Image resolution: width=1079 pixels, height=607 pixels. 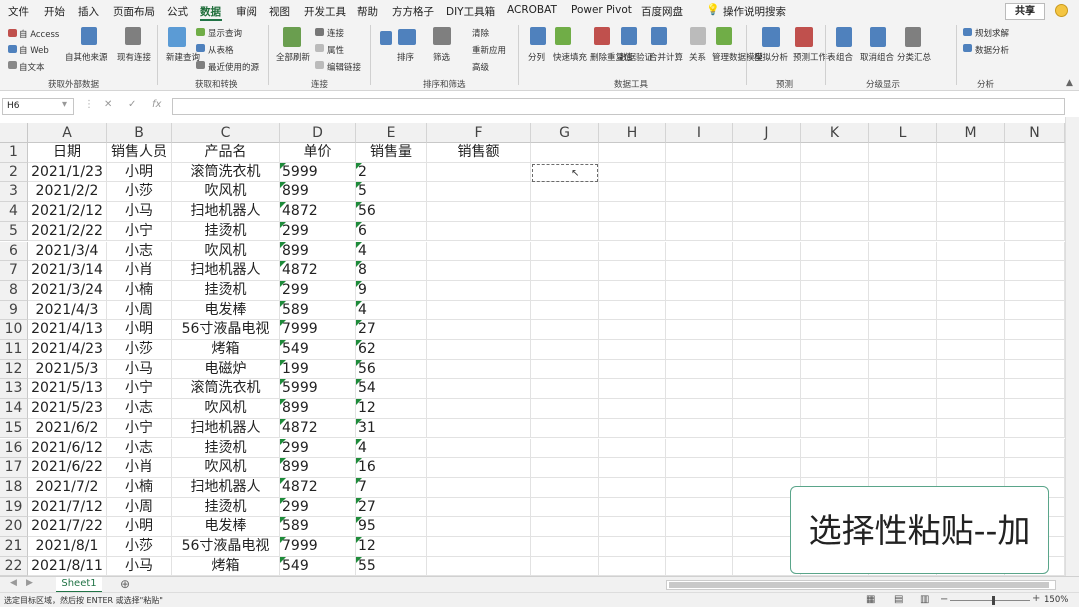 I want to click on row-header: 3, so click(x=14, y=192).